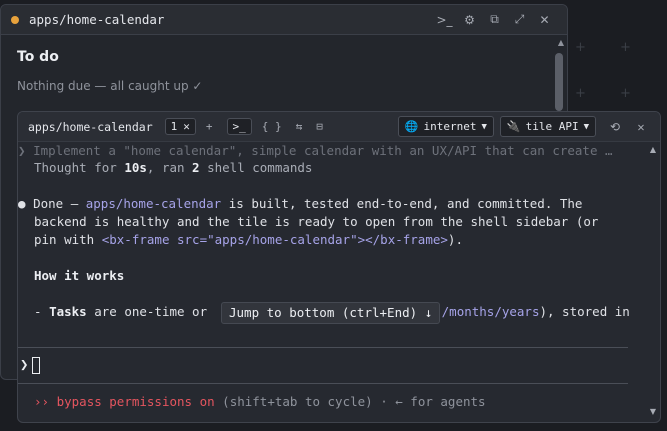 This screenshot has width=667, height=431. I want to click on tasks-route: /months/years, so click(490, 311).